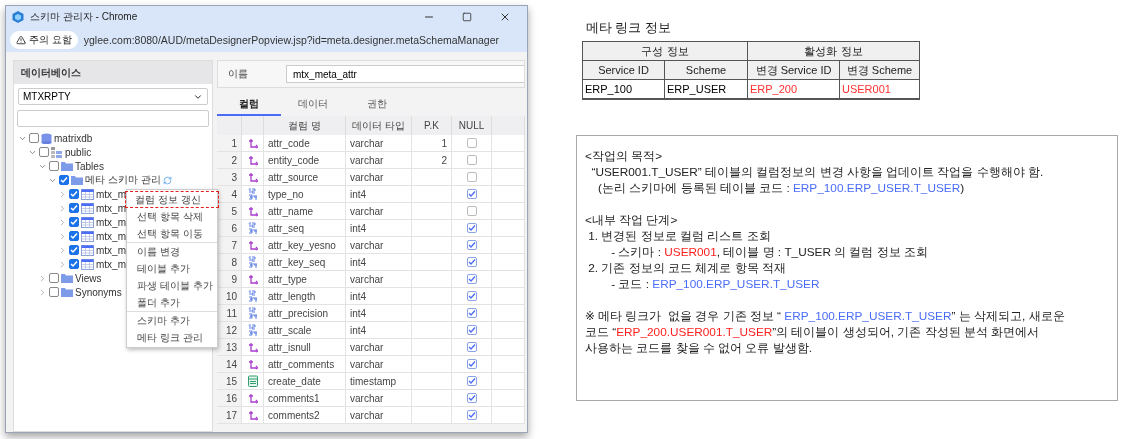 This screenshot has height=439, width=1126. Describe the element at coordinates (113, 96) in the screenshot. I see `database-select: MTXRPTY` at that location.